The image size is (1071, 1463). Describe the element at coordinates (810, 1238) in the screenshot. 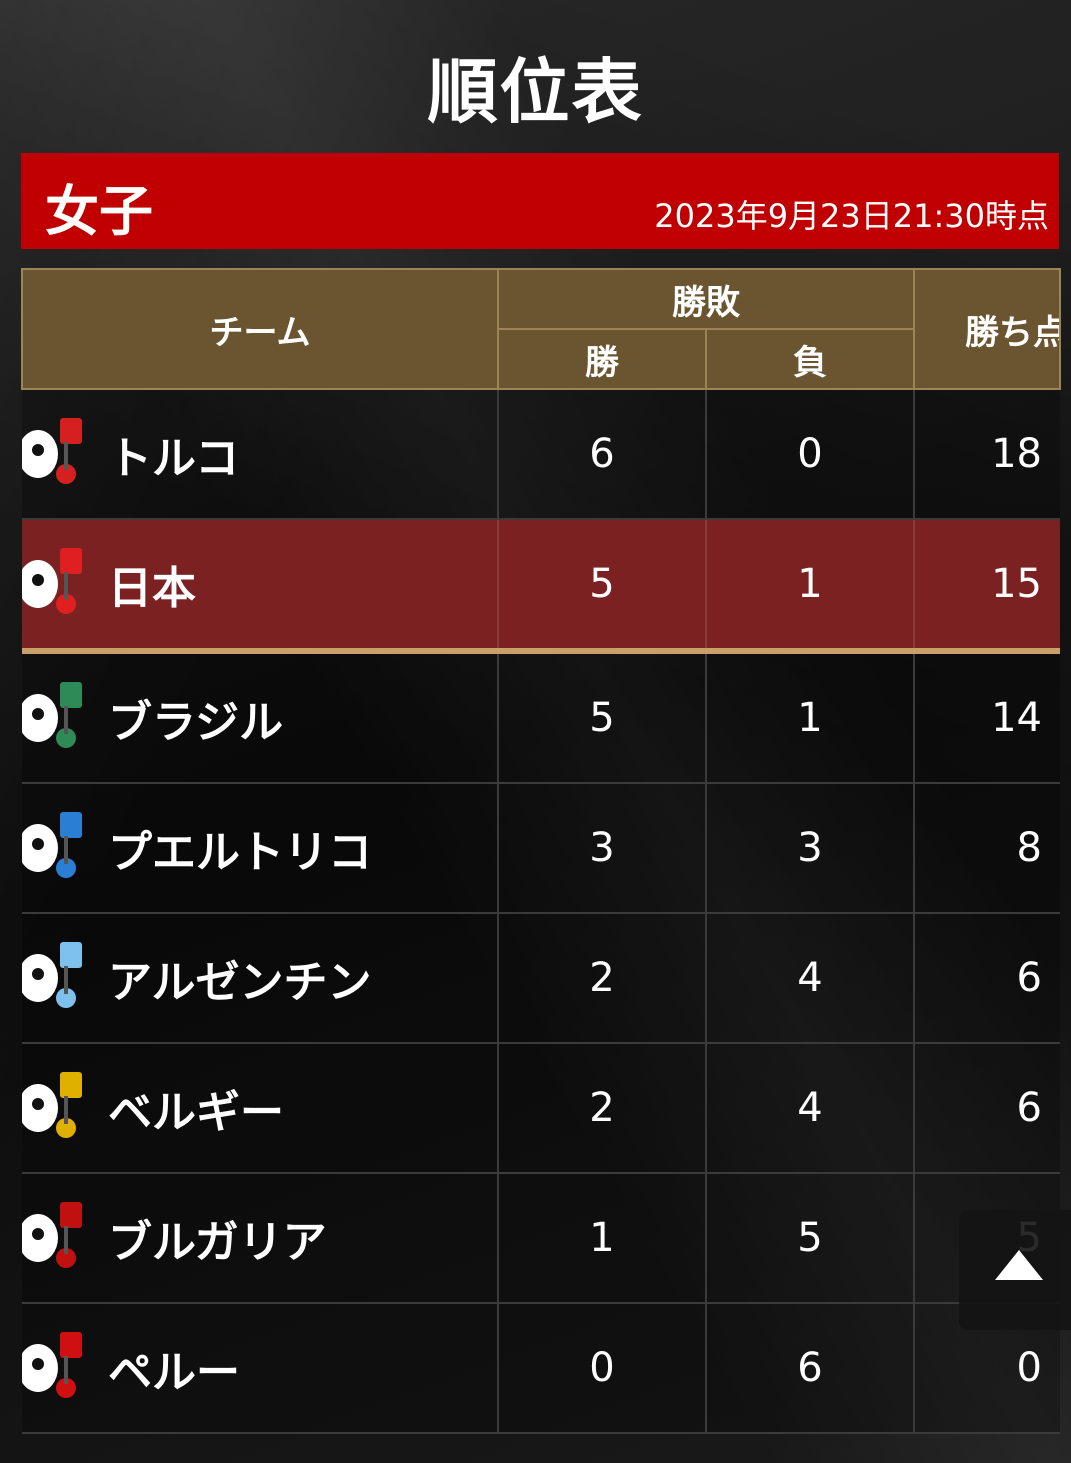

I see `losses-cell: 5` at that location.